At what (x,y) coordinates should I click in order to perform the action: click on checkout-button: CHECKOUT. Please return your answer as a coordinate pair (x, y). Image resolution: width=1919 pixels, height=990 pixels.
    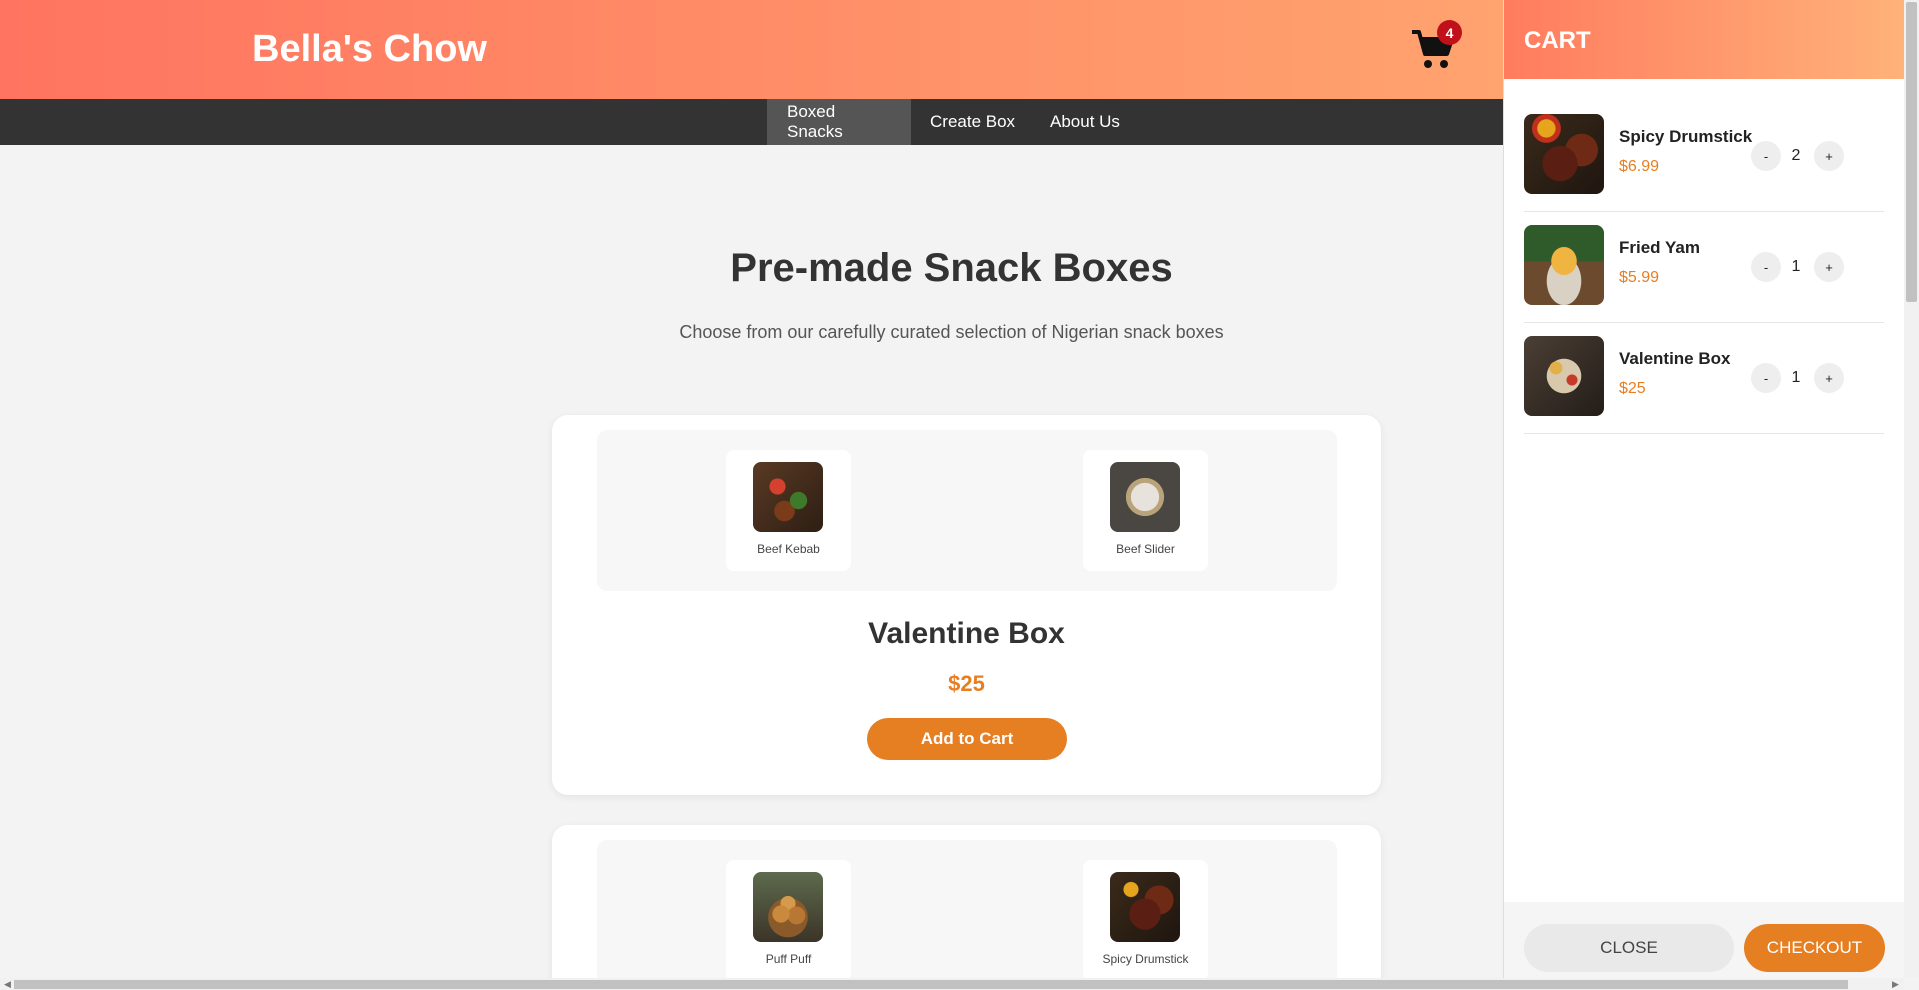
    Looking at the image, I should click on (1814, 948).